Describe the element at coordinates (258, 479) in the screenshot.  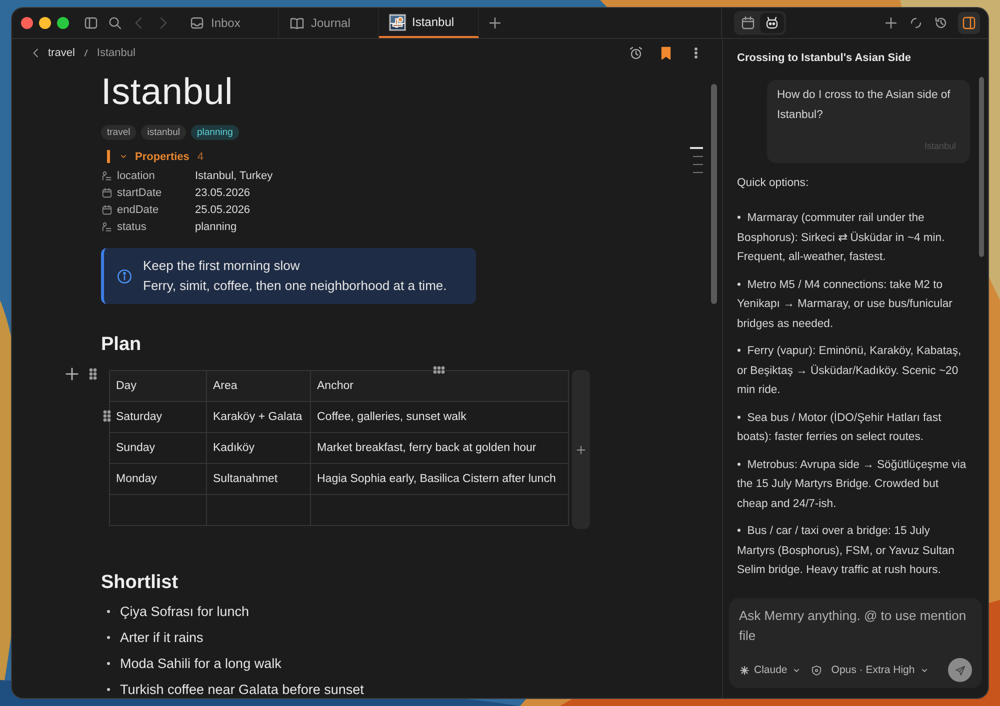
I see `table-cell: Sultanahmet` at that location.